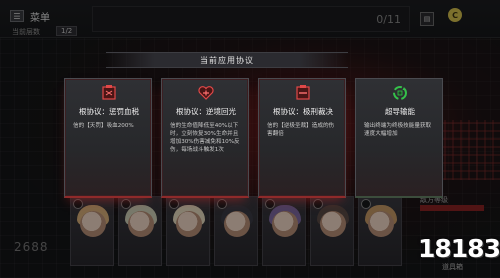 The width and height of the screenshot is (500, 278). I want to click on red-heart-icon, so click(206, 93).